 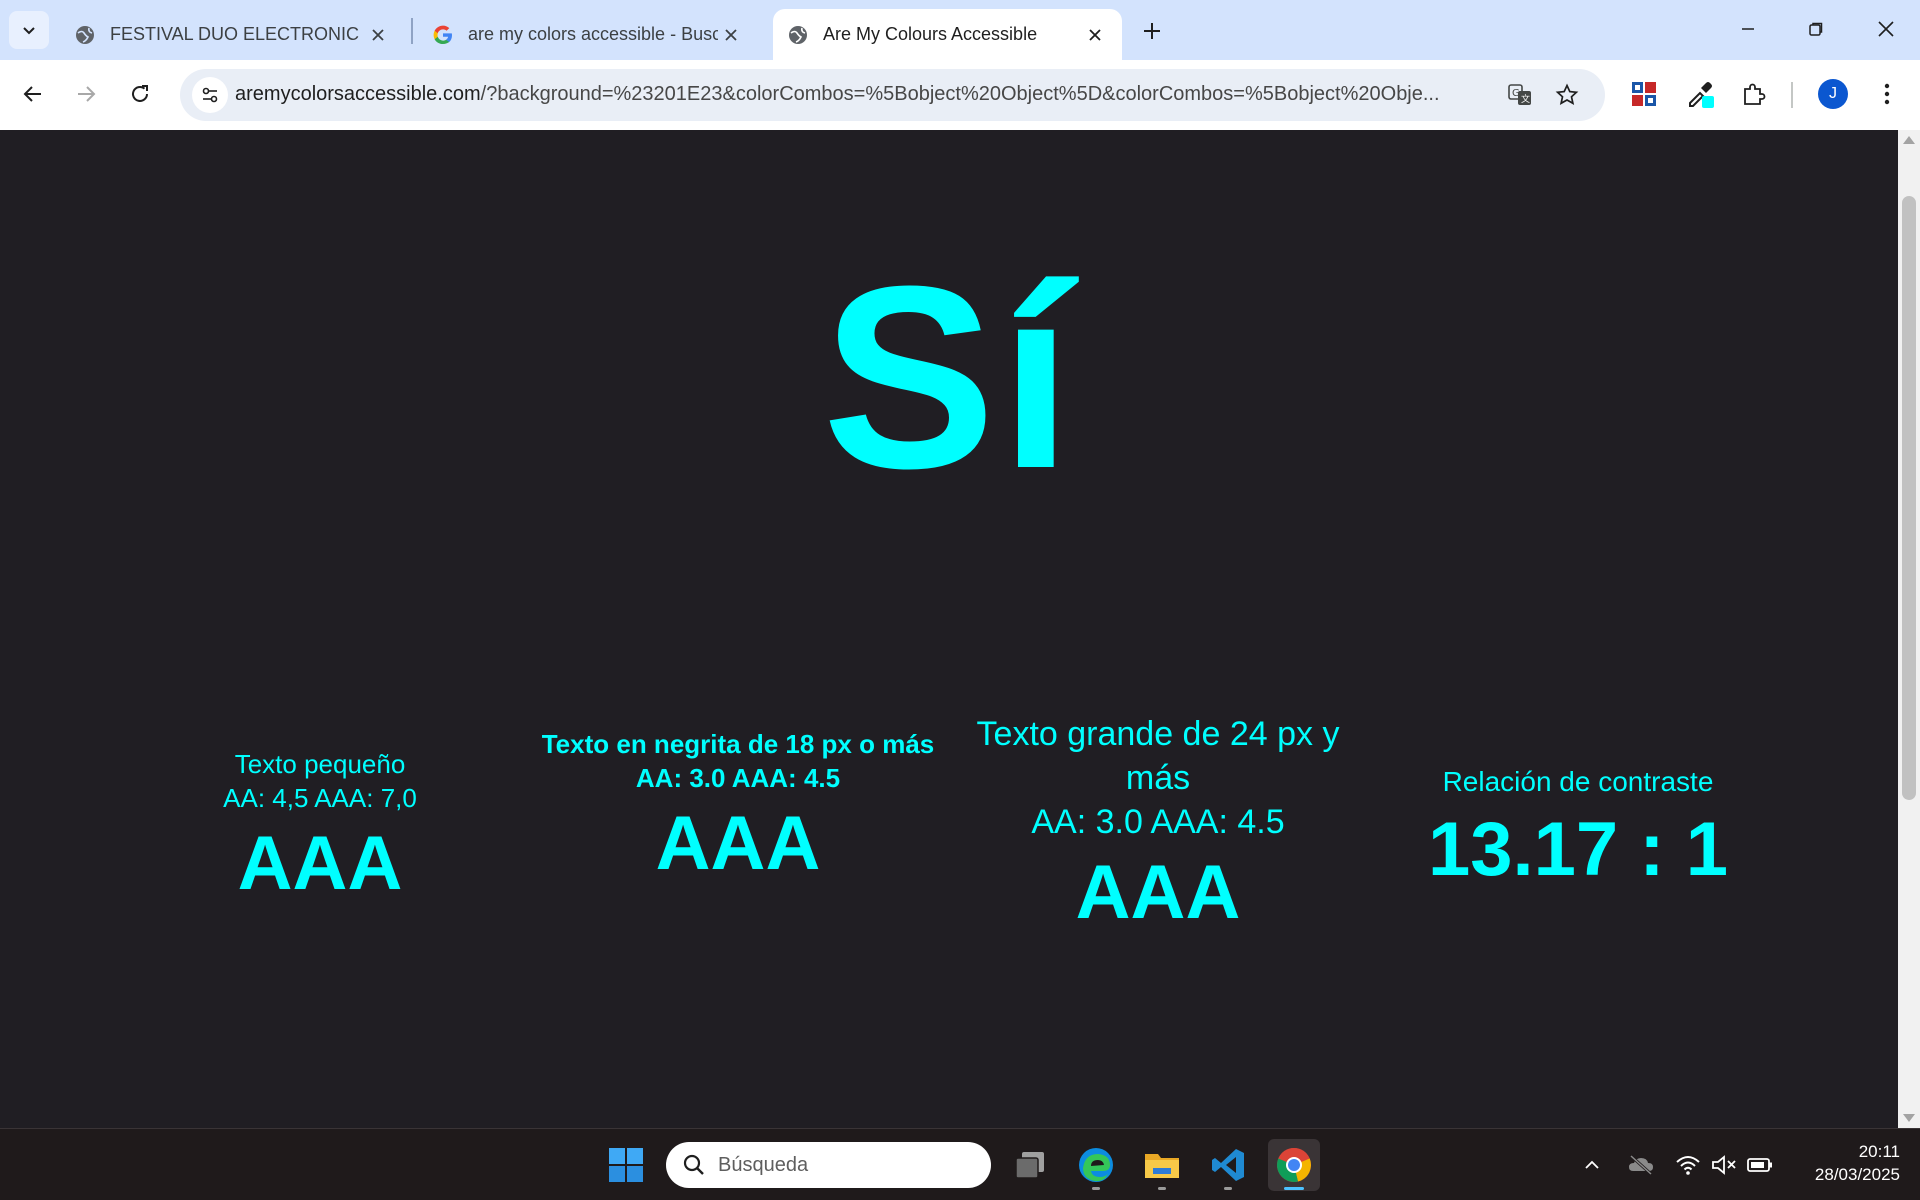 What do you see at coordinates (235, 34) in the screenshot?
I see `tab-title: FESTIVAL DUO ELECTRONIC` at bounding box center [235, 34].